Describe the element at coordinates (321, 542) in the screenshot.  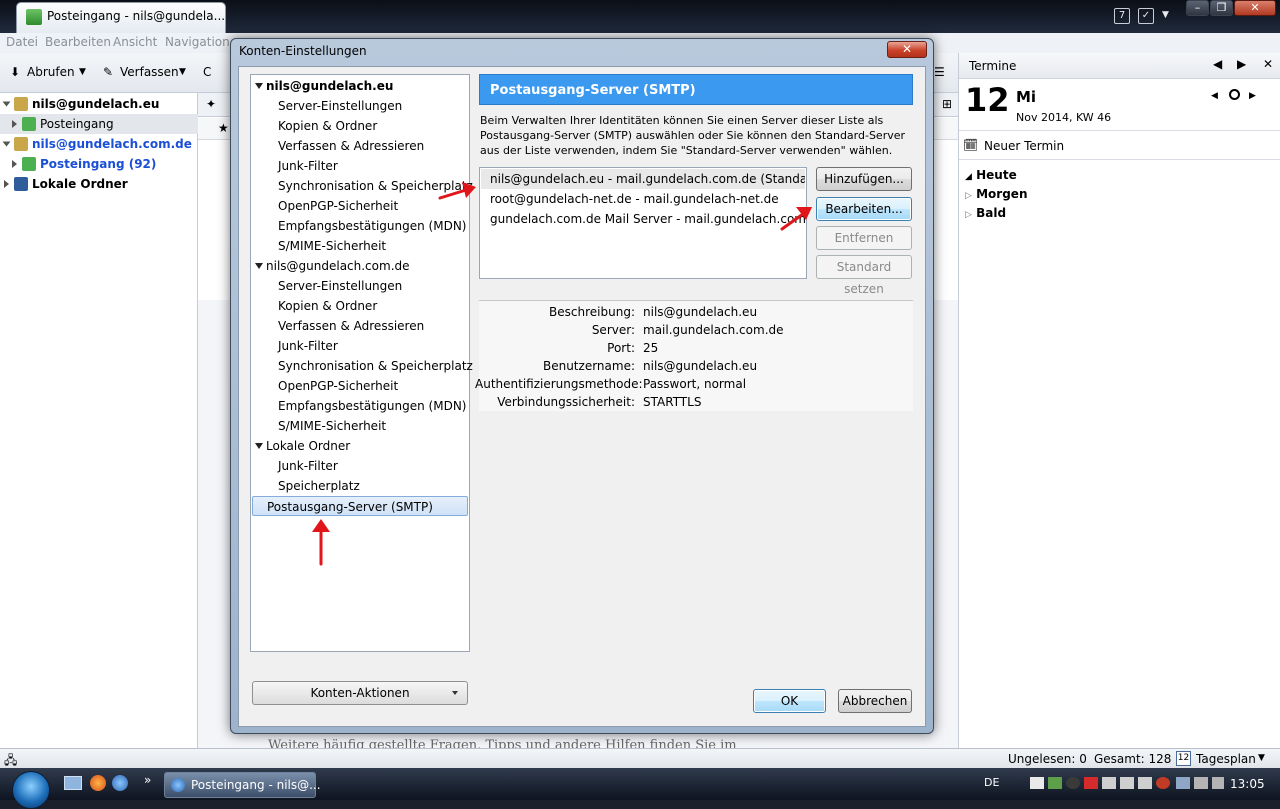
I see `arrow-to-smtp-tree-item` at that location.